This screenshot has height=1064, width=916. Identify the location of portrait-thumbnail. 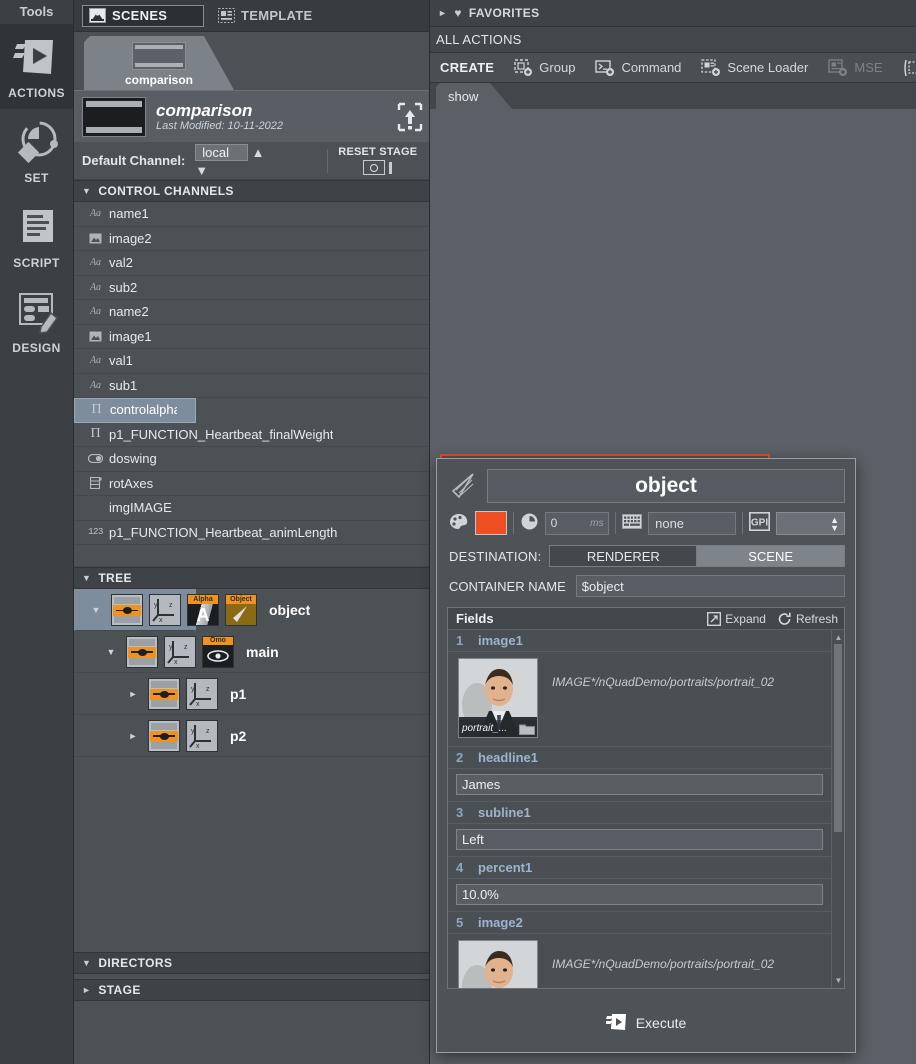
(498, 964).